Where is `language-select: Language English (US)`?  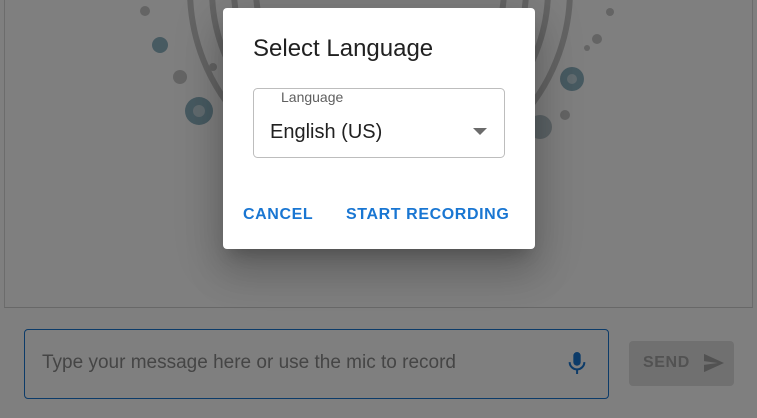 language-select: Language English (US) is located at coordinates (379, 123).